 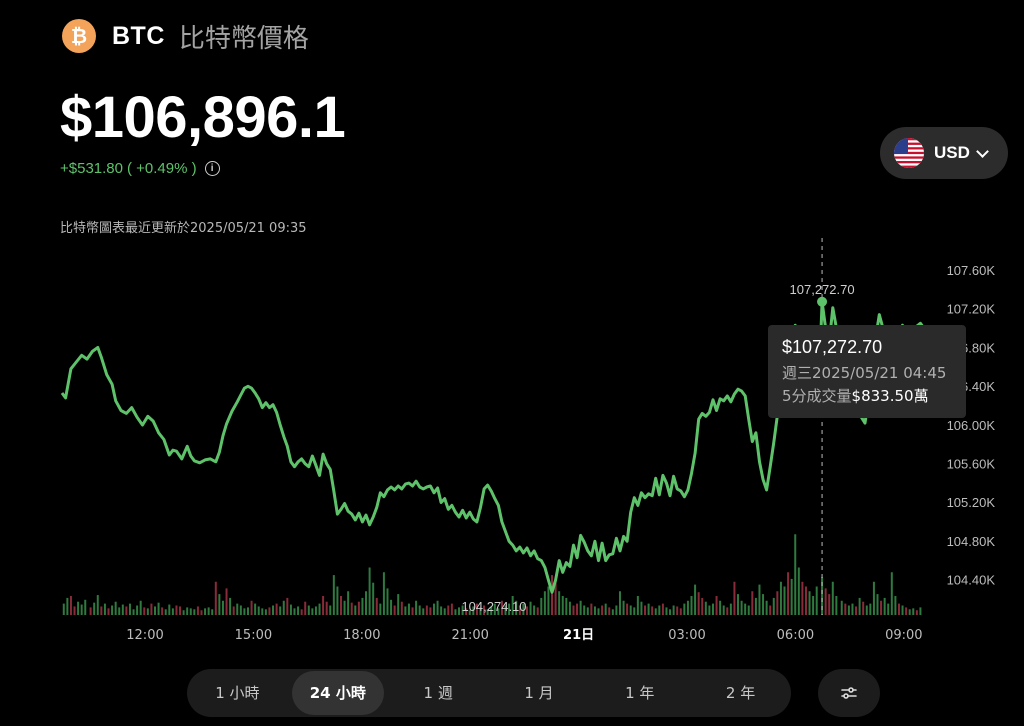 What do you see at coordinates (212, 168) in the screenshot?
I see `info-icon: i` at bounding box center [212, 168].